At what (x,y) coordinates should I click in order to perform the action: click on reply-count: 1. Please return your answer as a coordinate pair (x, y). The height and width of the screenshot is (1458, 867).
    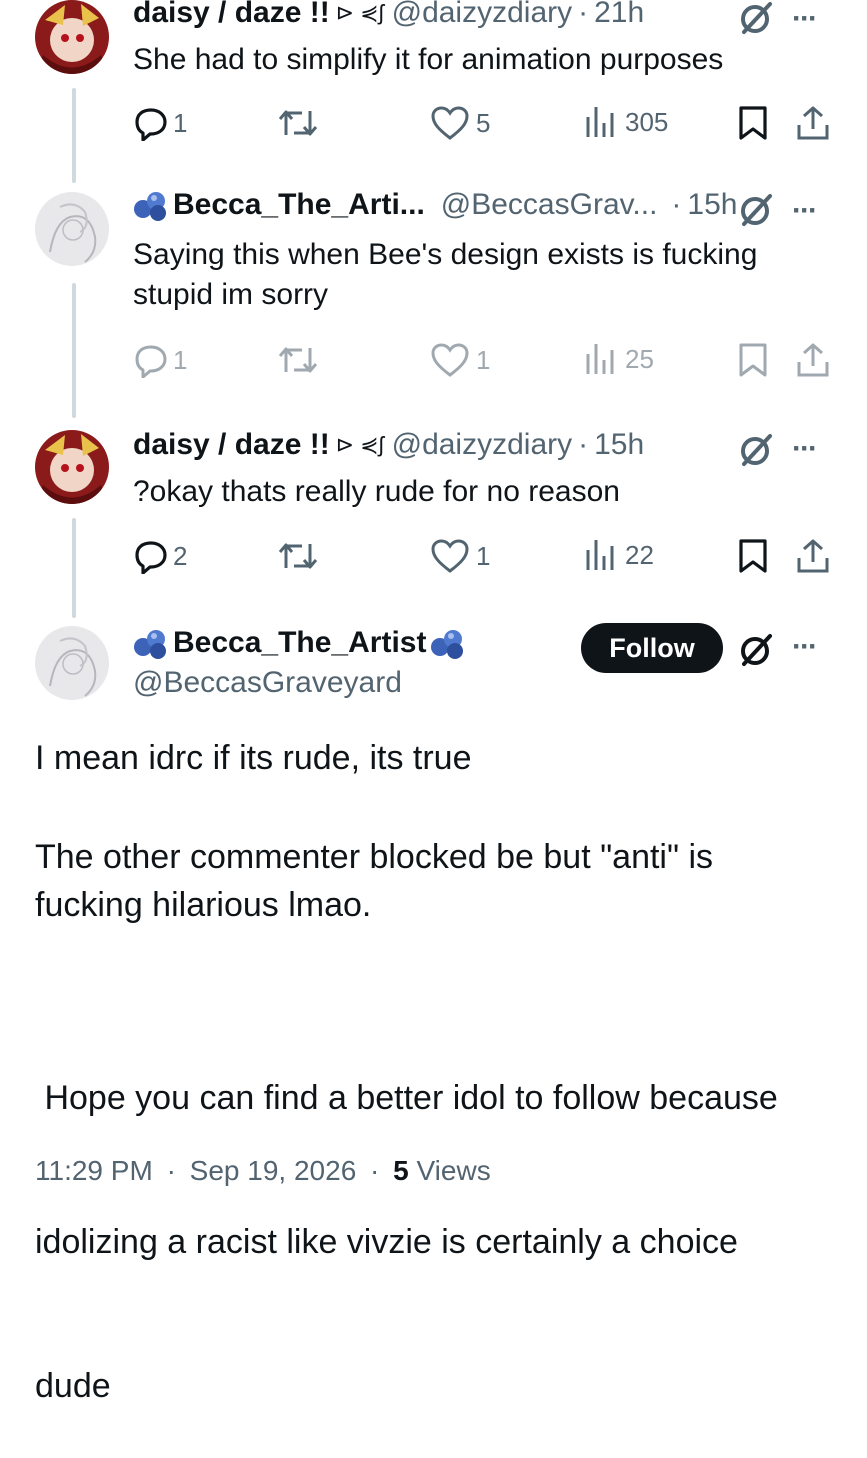
    Looking at the image, I should click on (180, 359).